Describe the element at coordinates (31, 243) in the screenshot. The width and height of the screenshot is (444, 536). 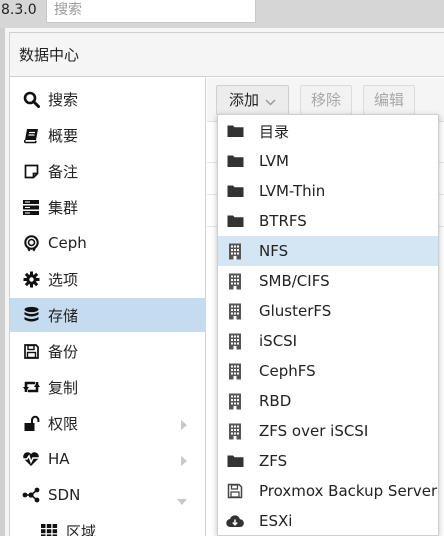
I see `ceph-icon` at that location.